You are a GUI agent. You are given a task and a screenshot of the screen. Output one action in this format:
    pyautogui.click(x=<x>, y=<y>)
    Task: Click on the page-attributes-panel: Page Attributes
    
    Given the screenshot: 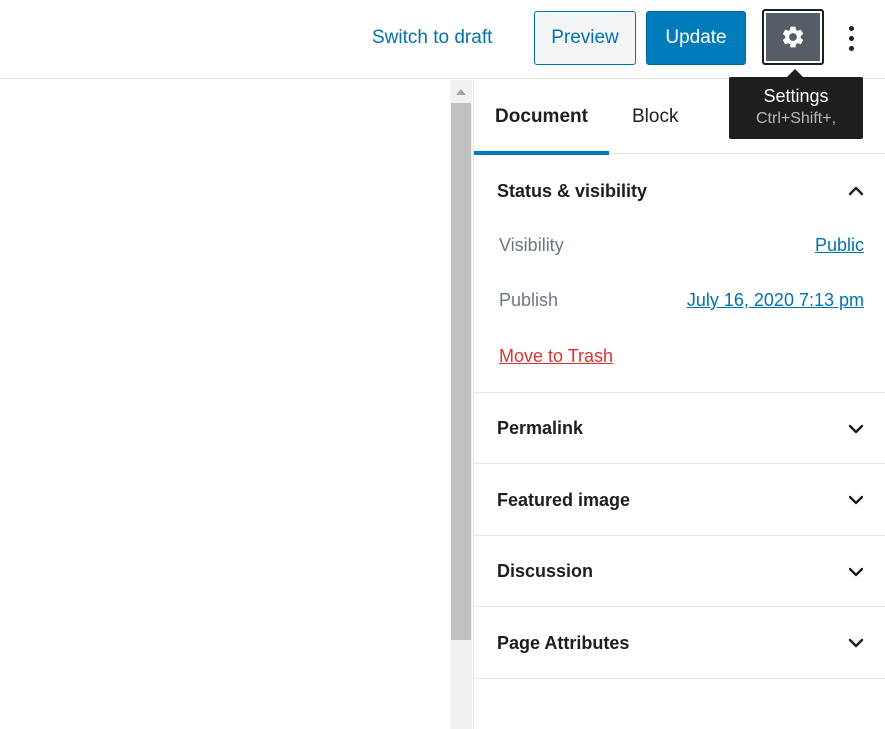 What is the action you would take?
    pyautogui.click(x=679, y=643)
    